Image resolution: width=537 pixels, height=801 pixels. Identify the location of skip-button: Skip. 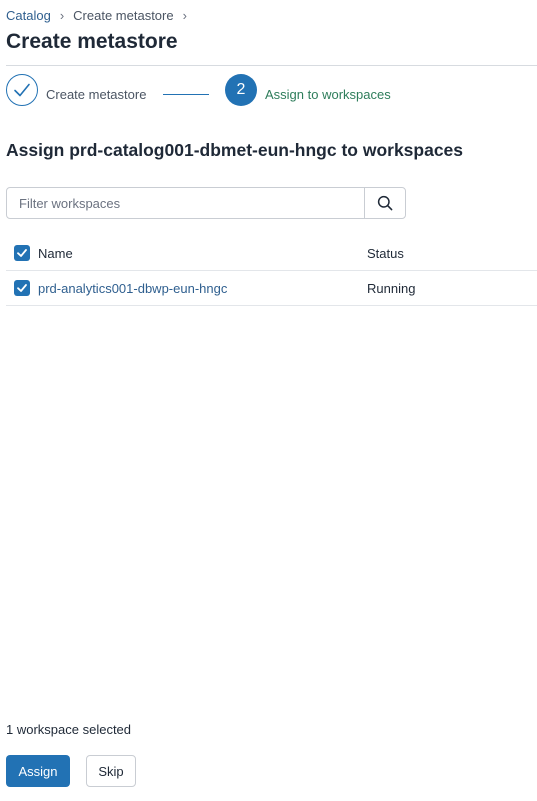
(111, 771).